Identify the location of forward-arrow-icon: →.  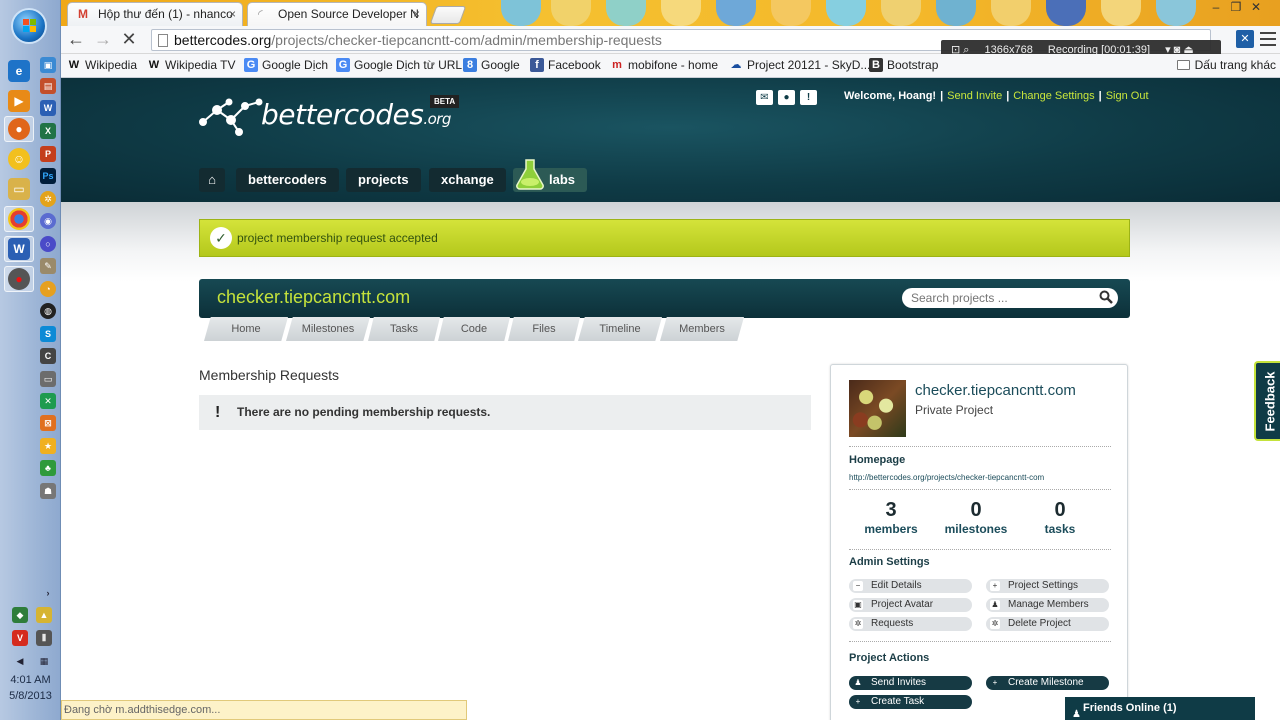
(103, 40).